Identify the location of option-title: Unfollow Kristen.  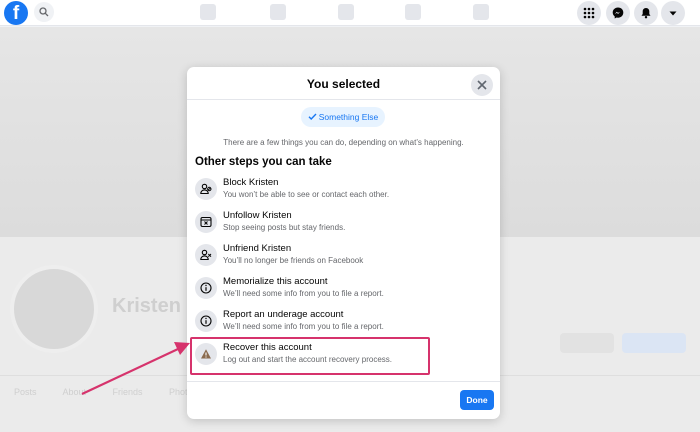
(257, 215).